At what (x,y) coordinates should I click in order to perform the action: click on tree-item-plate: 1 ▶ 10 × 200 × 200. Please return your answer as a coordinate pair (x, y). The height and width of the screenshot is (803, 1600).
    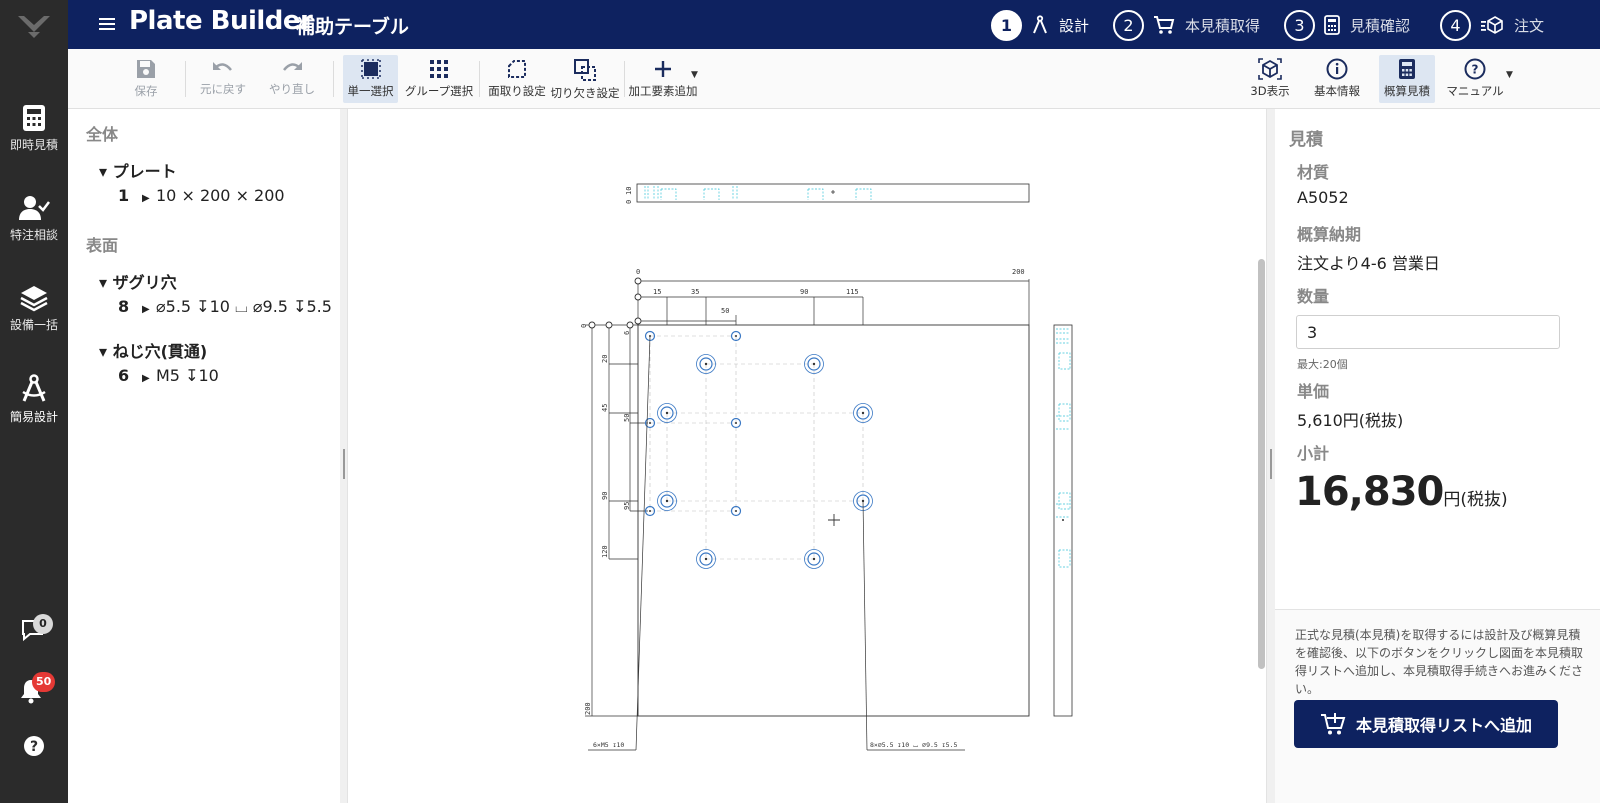
    Looking at the image, I should click on (201, 195).